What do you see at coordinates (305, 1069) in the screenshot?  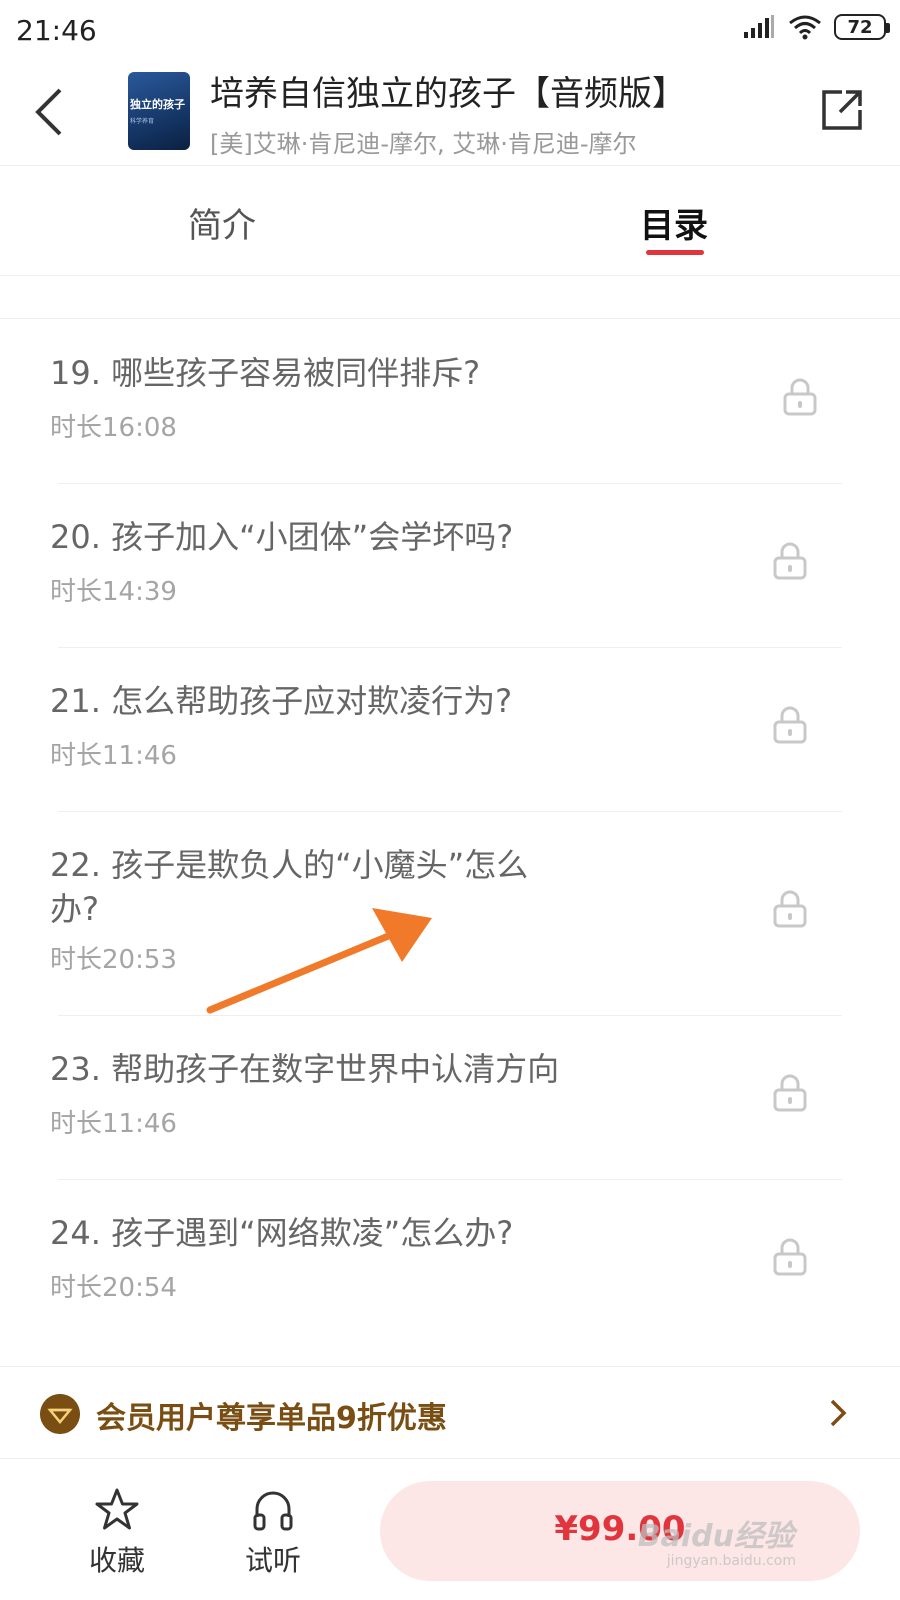 I see `chapter-title: 23. 帮助孩子在数字世界中认清方向` at bounding box center [305, 1069].